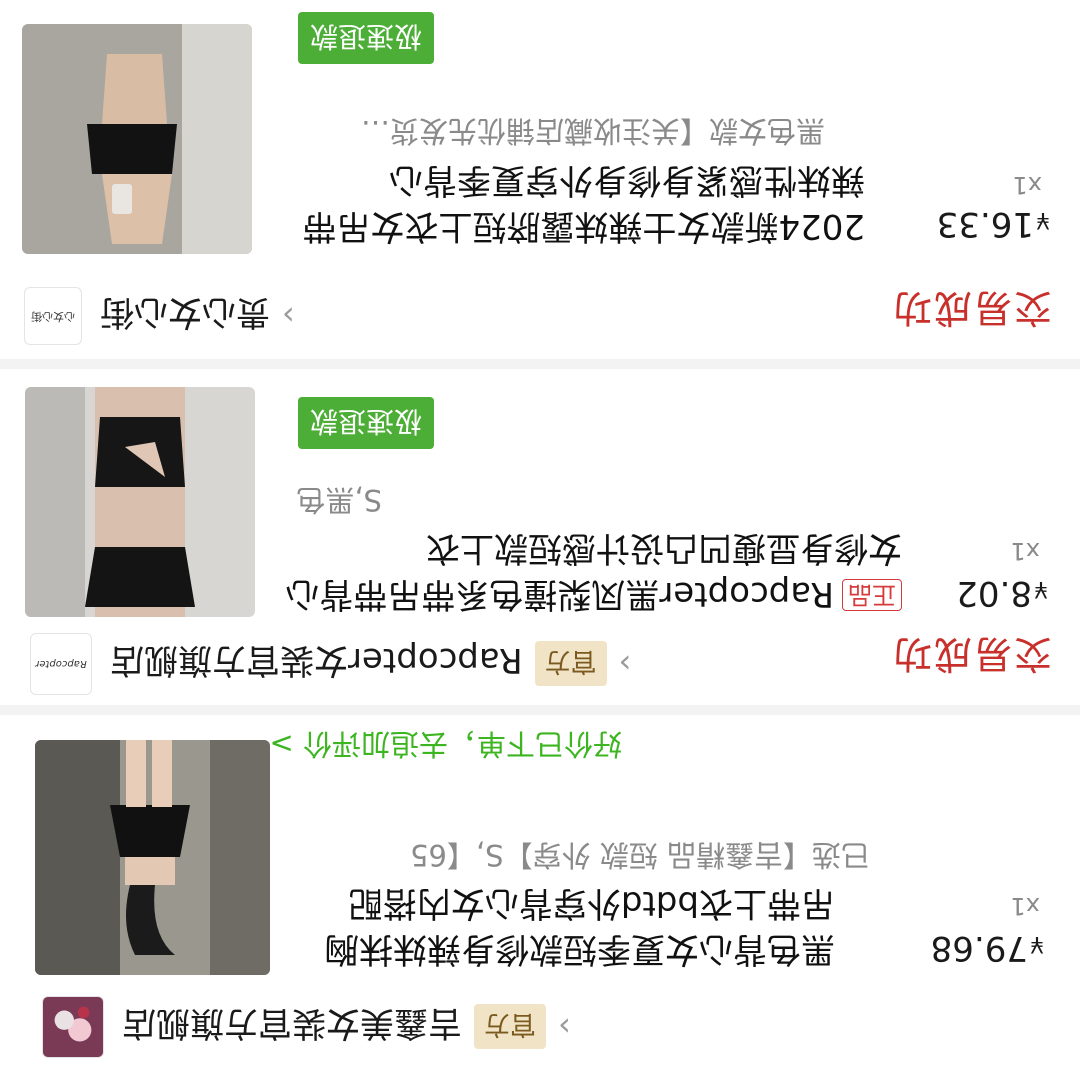  I want to click on shop-row: Rapcopter Rapcopter女装官方旗舰店 官方 ›, so click(355, 664).